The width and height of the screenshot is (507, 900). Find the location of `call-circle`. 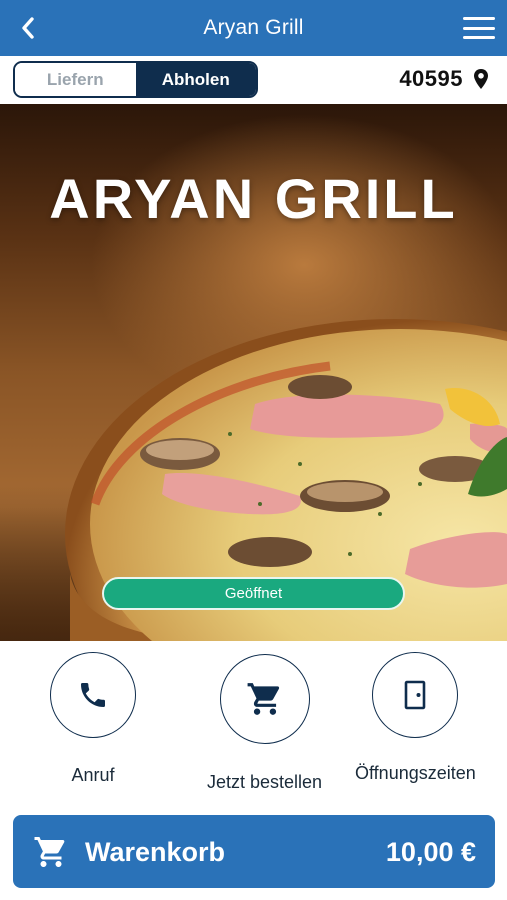

call-circle is located at coordinates (93, 695).